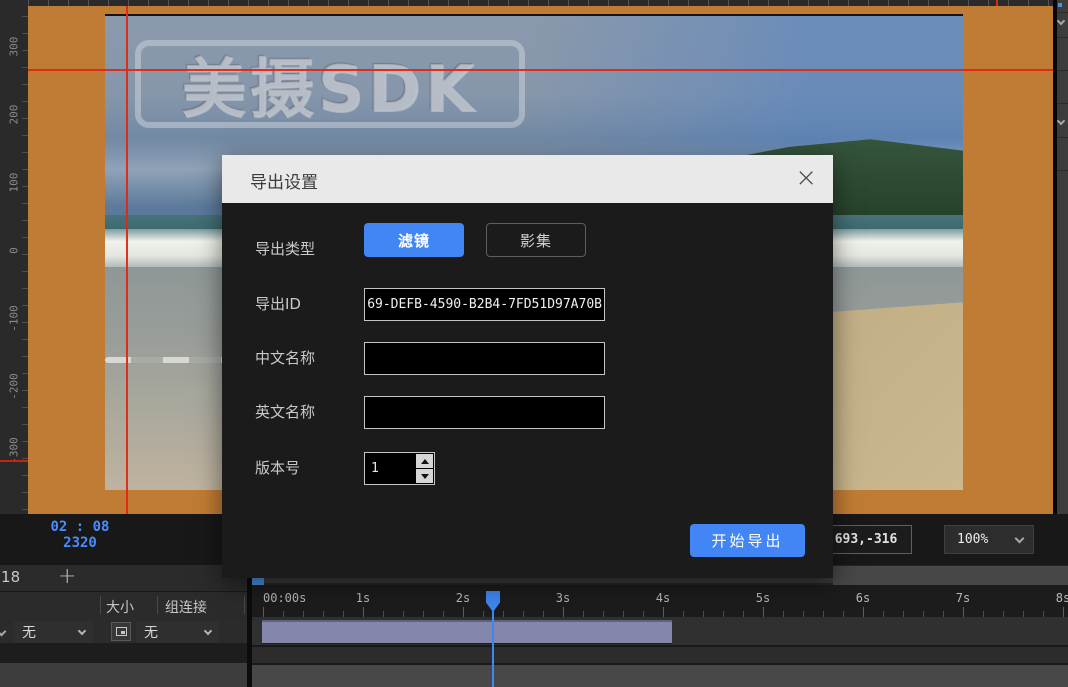  I want to click on ruler-ticks-major, so click(665, 612).